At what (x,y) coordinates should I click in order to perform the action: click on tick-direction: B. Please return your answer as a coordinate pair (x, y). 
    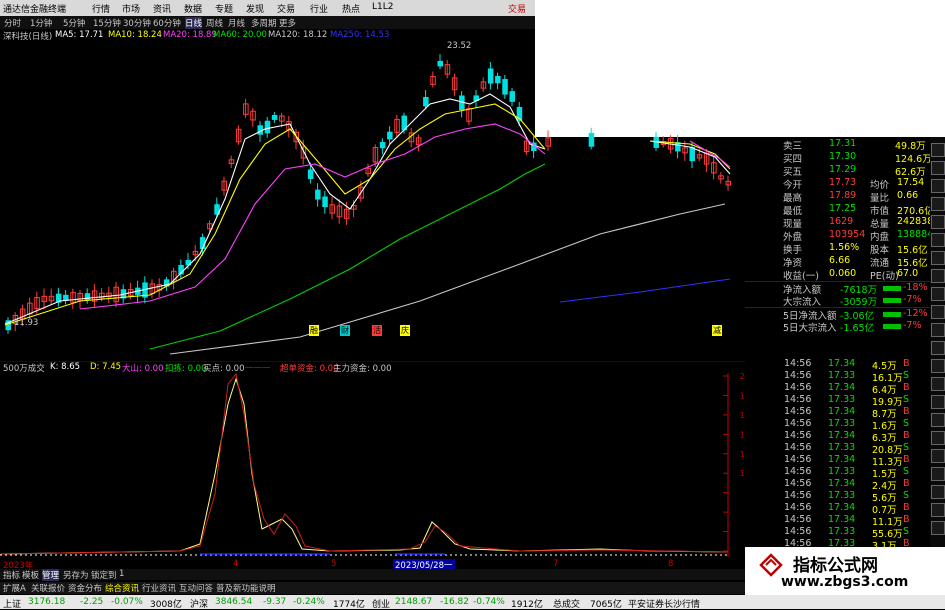
    Looking at the image, I should click on (906, 519).